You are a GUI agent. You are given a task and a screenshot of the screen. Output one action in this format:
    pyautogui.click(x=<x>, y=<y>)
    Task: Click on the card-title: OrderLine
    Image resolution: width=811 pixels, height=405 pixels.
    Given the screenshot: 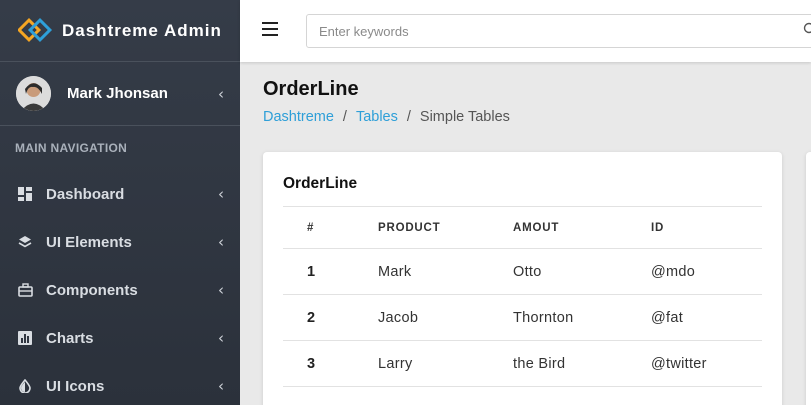 What is the action you would take?
    pyautogui.click(x=320, y=183)
    